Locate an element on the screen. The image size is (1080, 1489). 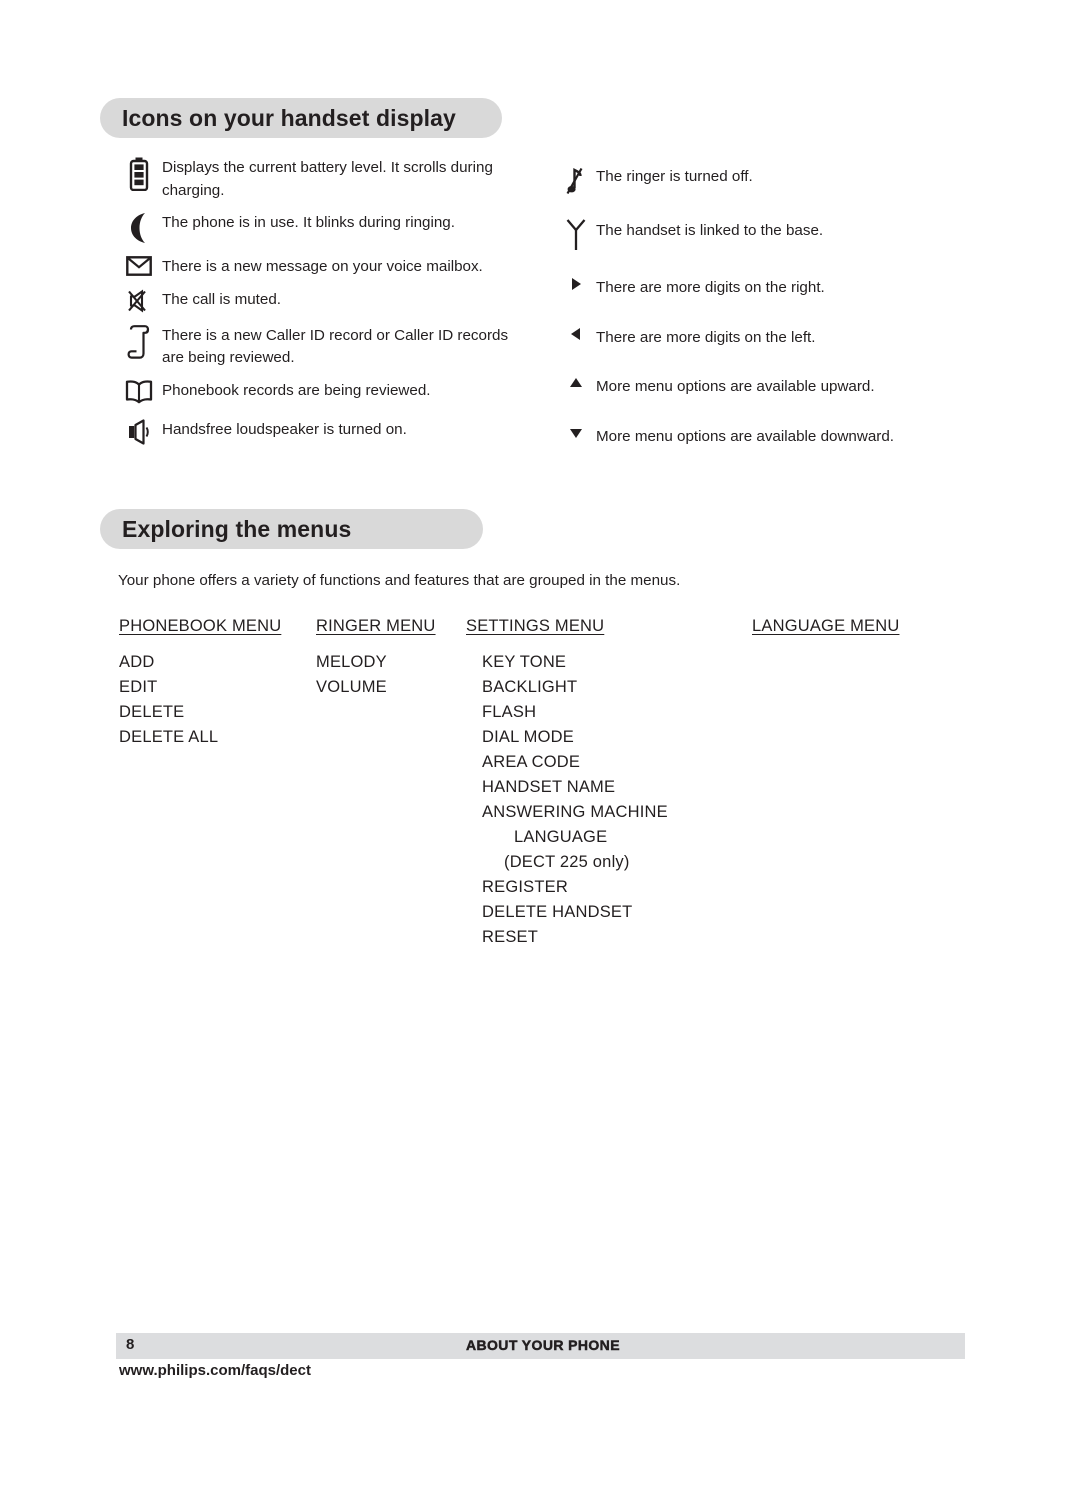
section-heading-icons: Icons on your handset display is located at coordinates (301, 118).